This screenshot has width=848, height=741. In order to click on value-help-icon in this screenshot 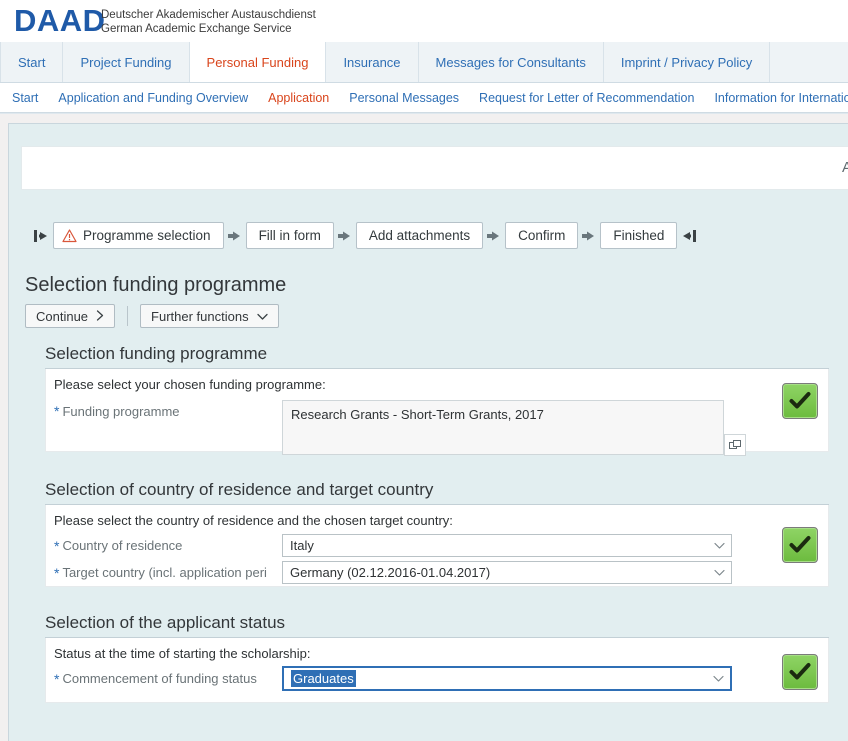, I will do `click(735, 445)`.